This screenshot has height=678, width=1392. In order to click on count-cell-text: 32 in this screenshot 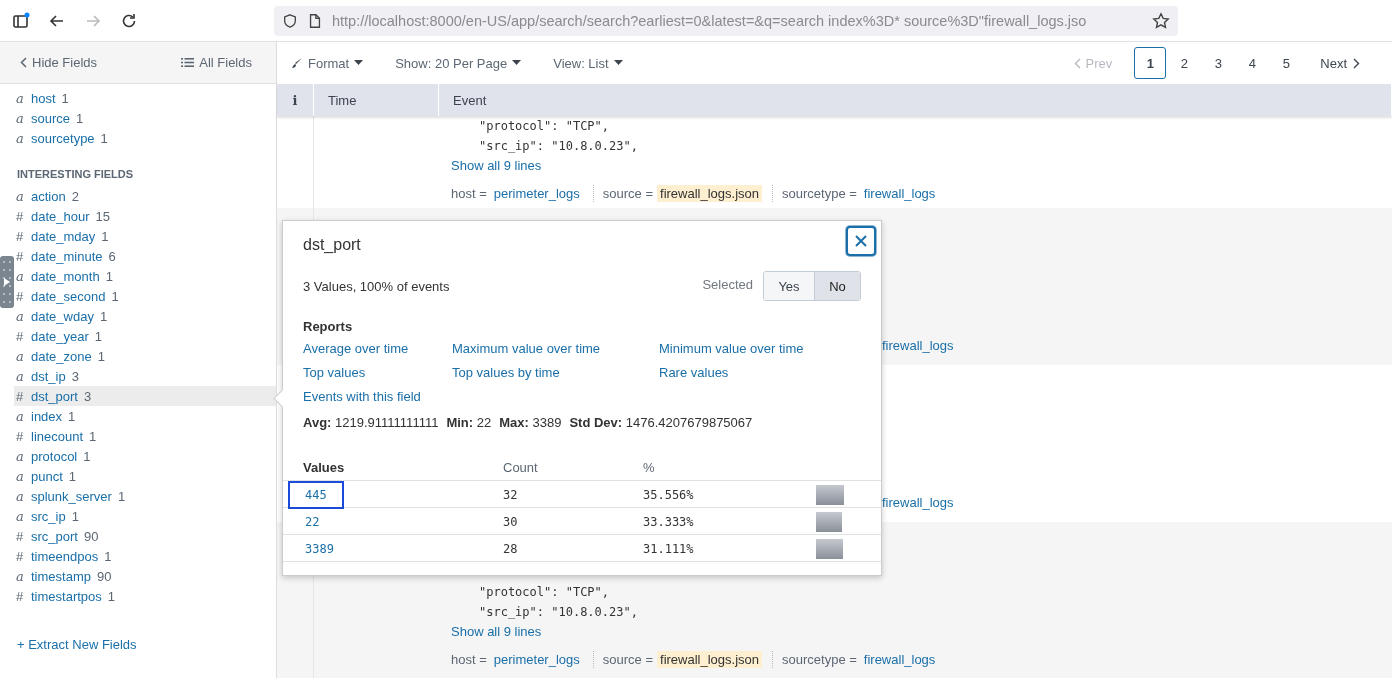, I will do `click(511, 495)`.